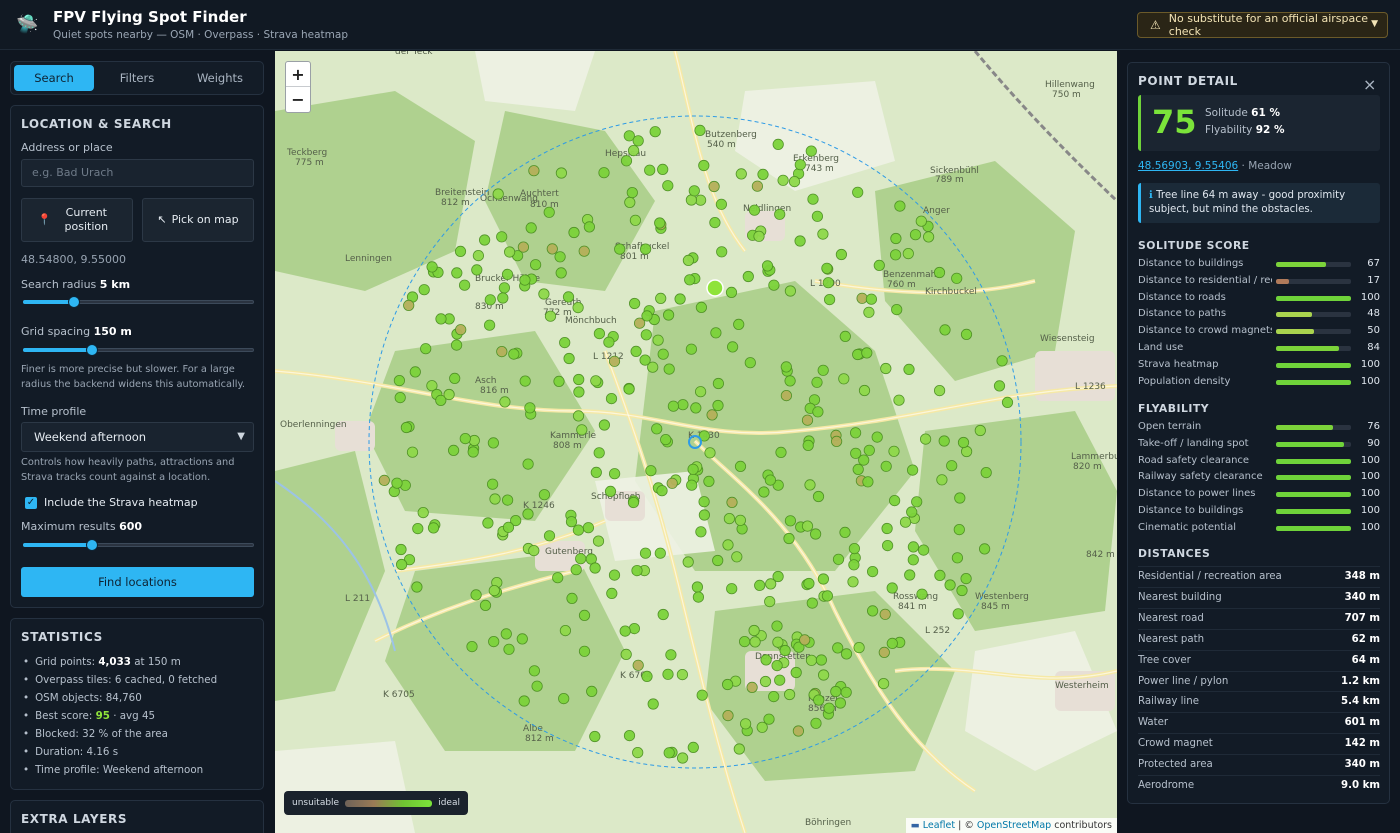 This screenshot has height=833, width=1400. Describe the element at coordinates (137, 582) in the screenshot. I see `find-locations-button: Find locations` at that location.